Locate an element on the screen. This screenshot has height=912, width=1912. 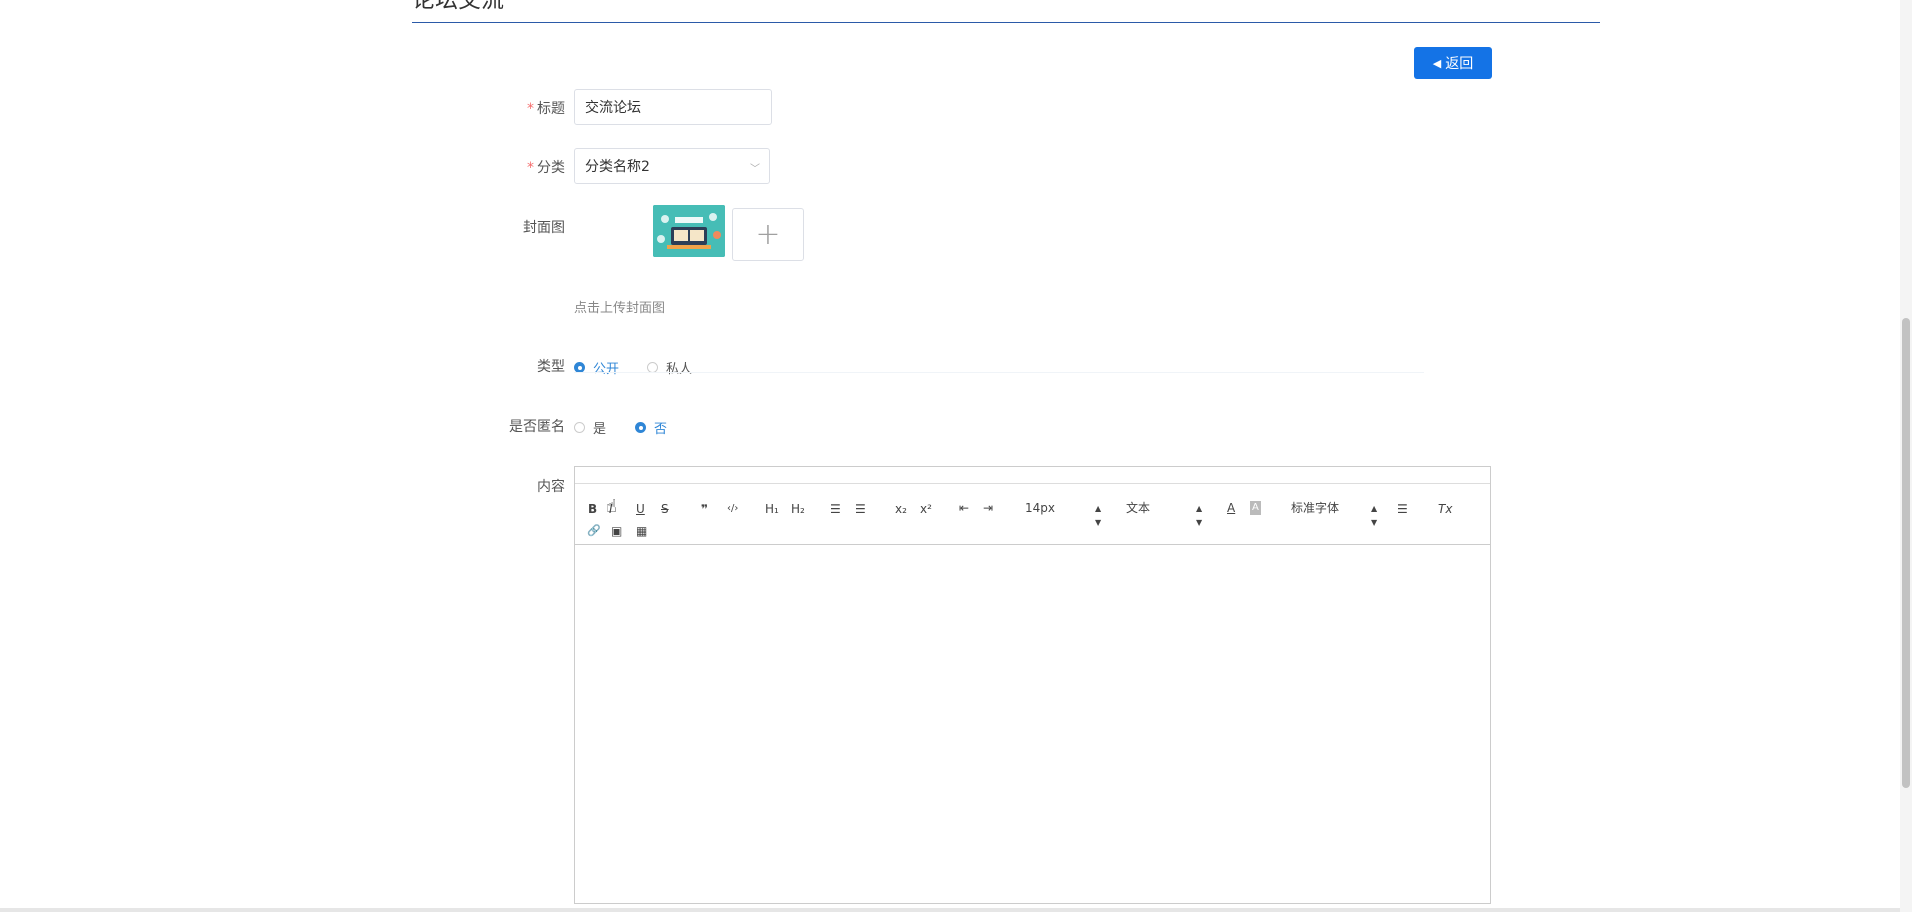
indent-icon: ⇥ is located at coordinates (988, 508).